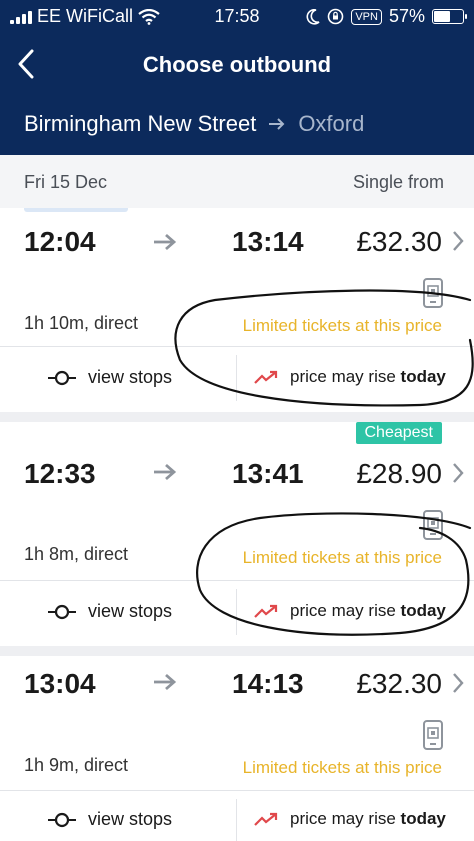 This screenshot has height=841, width=474. Describe the element at coordinates (313, 16) in the screenshot. I see `moon-icon` at that location.